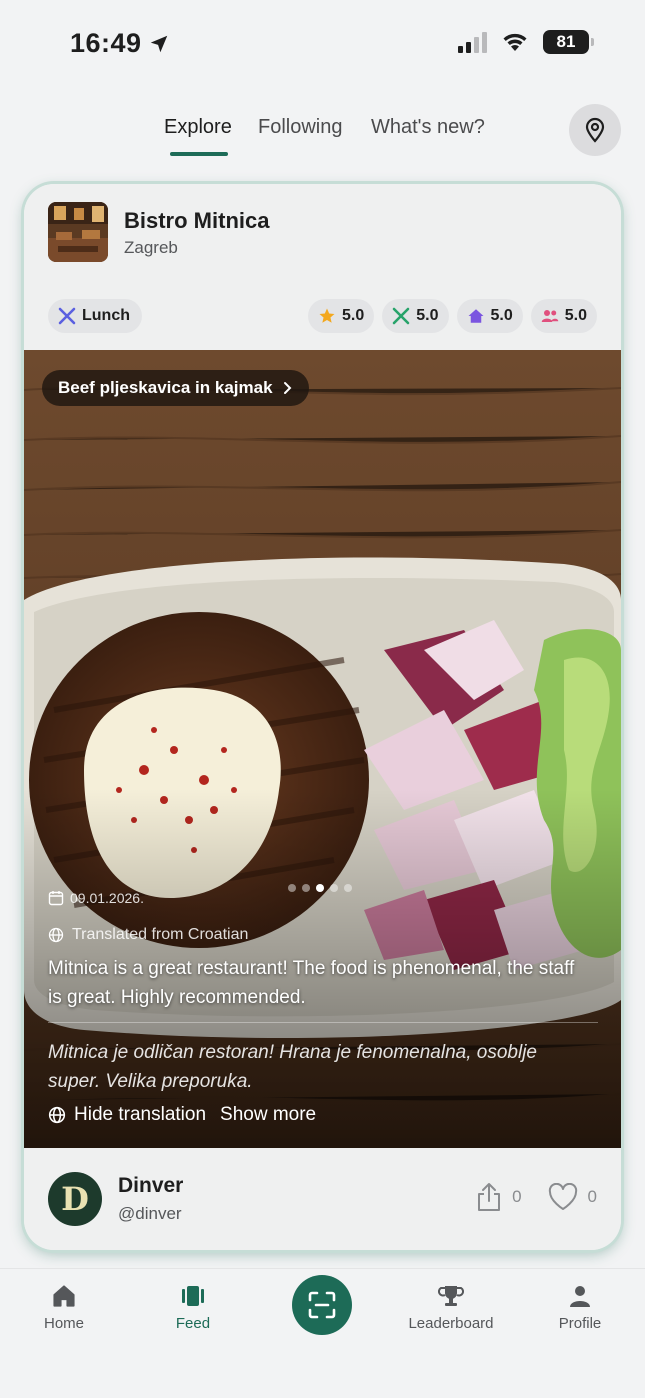 This screenshot has height=1398, width=645. What do you see at coordinates (592, 1196) in the screenshot?
I see `like-count: 0` at bounding box center [592, 1196].